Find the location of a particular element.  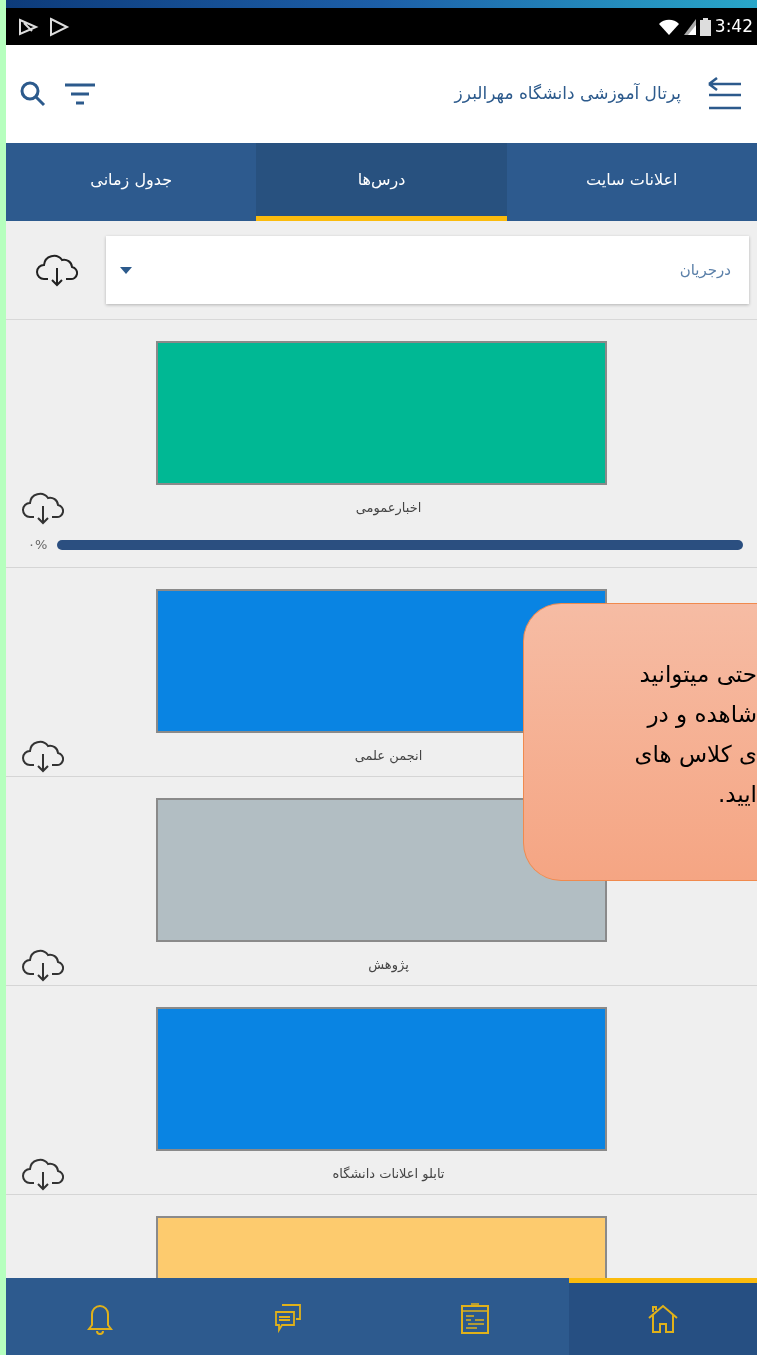

wifi-icon is located at coordinates (668, 26).